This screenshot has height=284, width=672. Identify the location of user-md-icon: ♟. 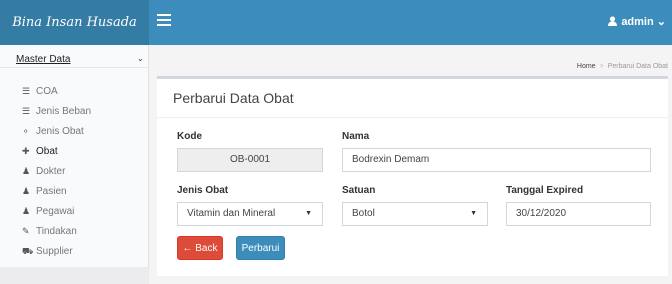
(26, 171).